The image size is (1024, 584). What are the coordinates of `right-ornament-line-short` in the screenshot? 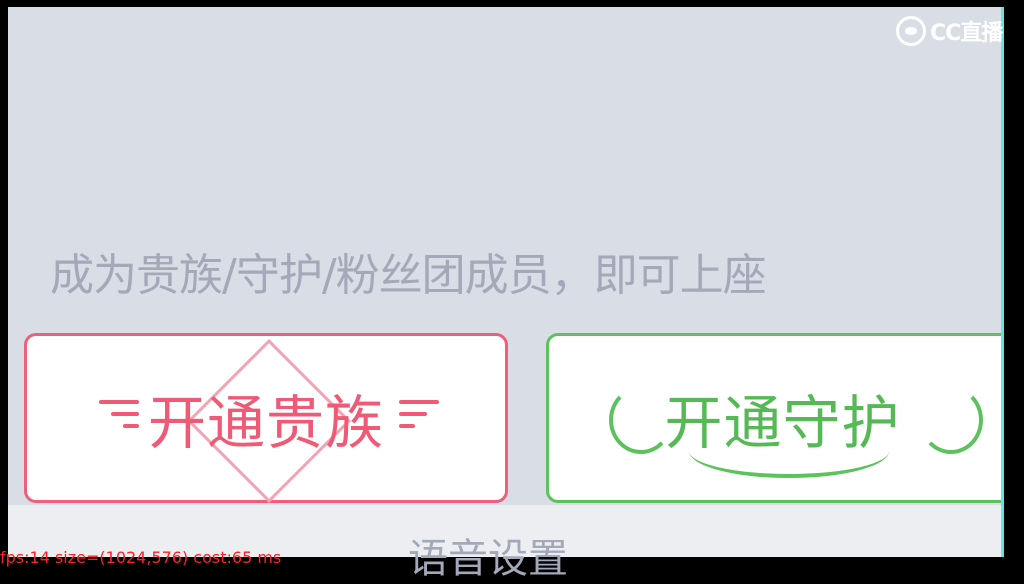 It's located at (407, 426).